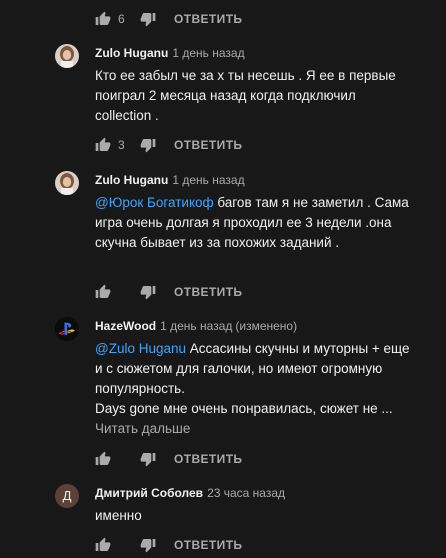  What do you see at coordinates (266, 326) in the screenshot?
I see `edited-label: (изменено)` at bounding box center [266, 326].